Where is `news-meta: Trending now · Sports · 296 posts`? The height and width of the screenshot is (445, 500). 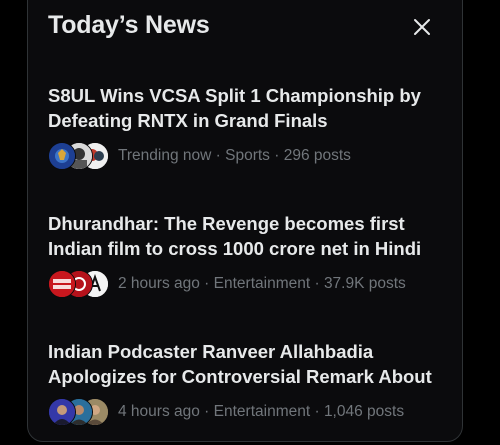
news-meta: Trending now · Sports · 296 posts is located at coordinates (234, 155).